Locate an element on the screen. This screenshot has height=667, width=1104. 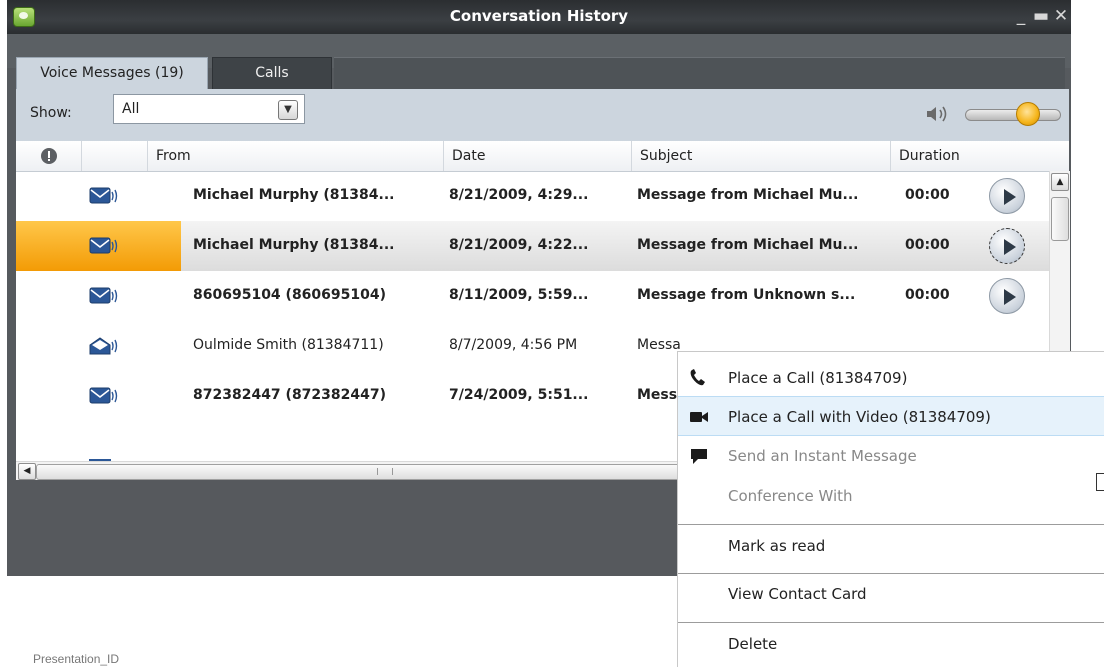
phone-icon is located at coordinates (697, 377).